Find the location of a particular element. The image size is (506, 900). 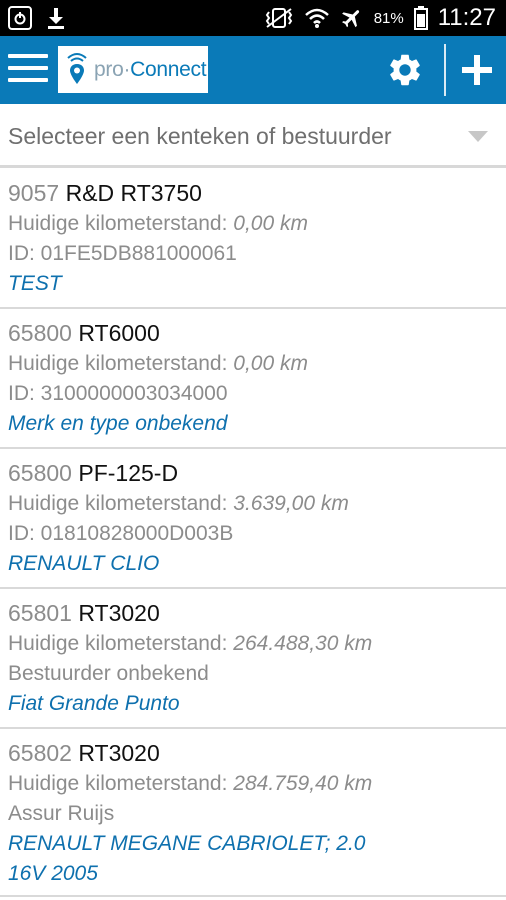

logo-name: Connect is located at coordinates (168, 69).